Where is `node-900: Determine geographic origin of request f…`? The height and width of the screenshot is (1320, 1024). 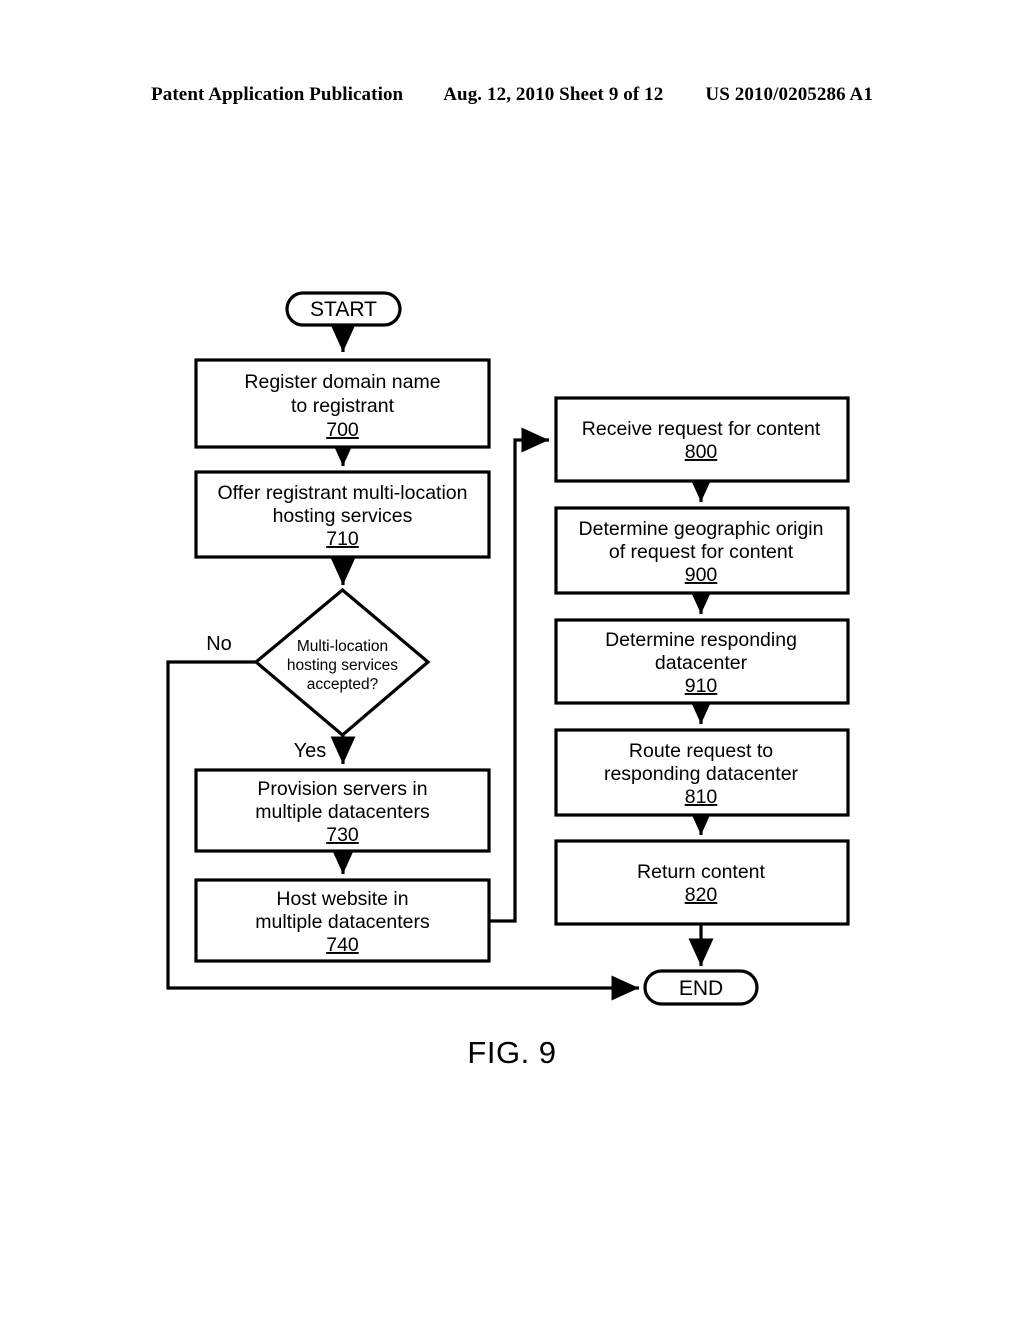 node-900: Determine geographic origin of request f… is located at coordinates (702, 550).